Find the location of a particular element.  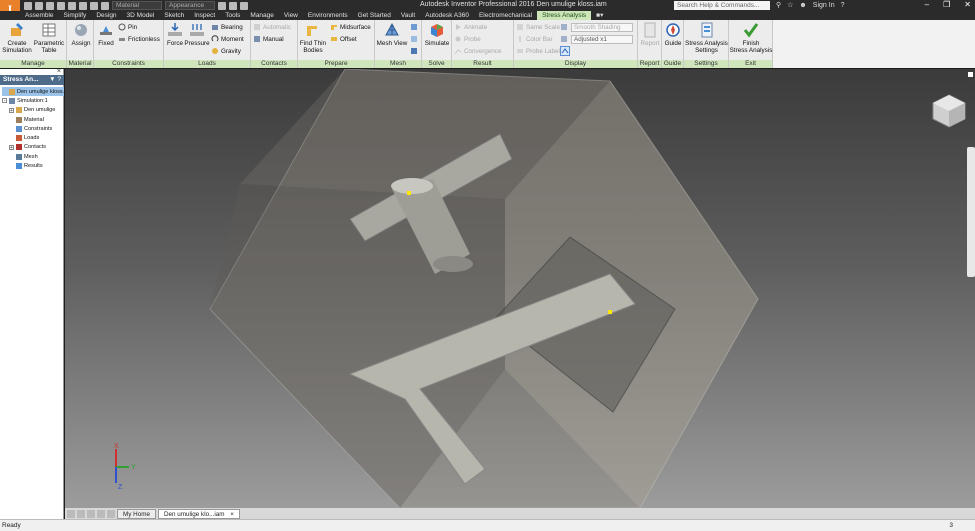

force-button: Force is located at coordinates (175, 34).